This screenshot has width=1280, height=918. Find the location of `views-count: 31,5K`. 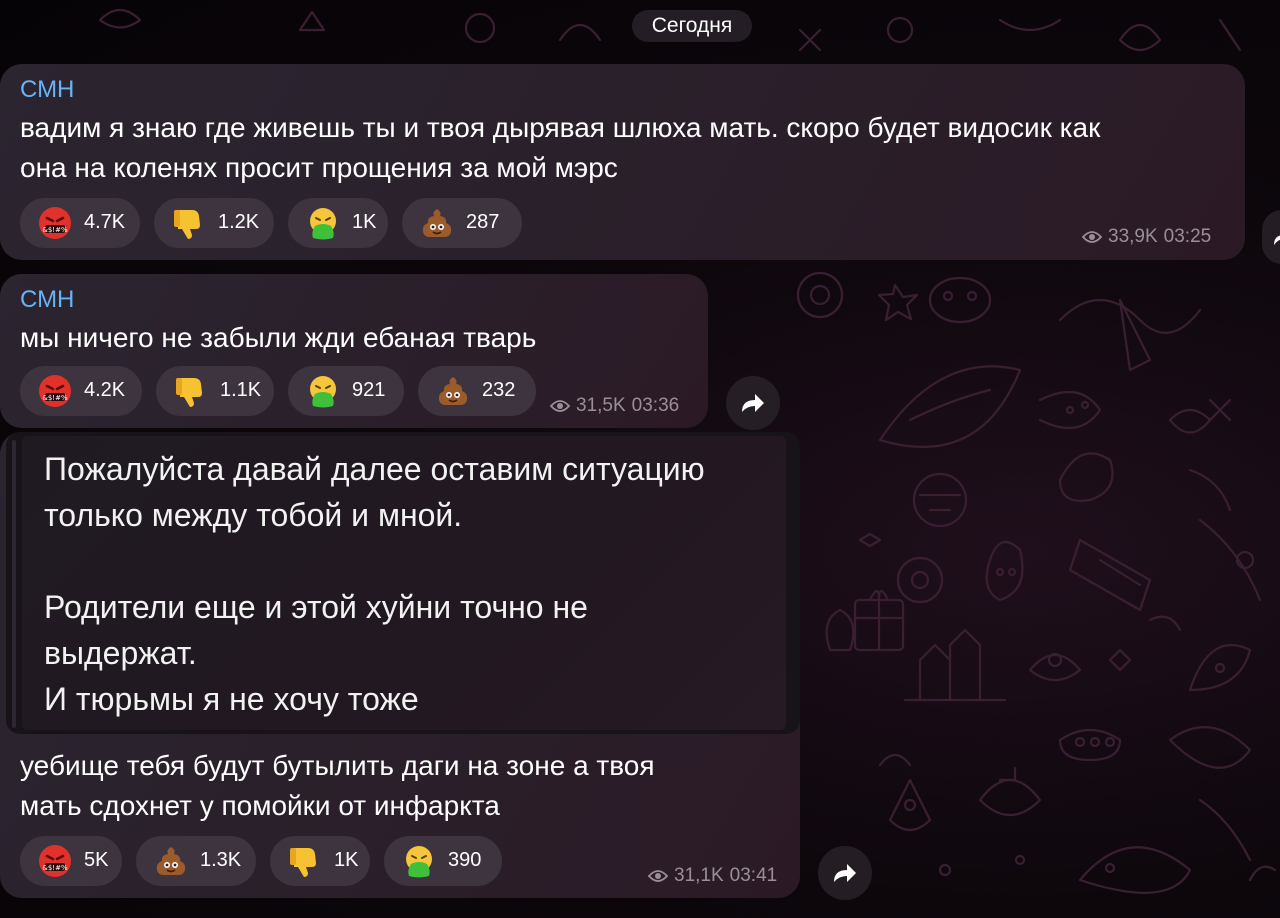

views-count: 31,5K is located at coordinates (601, 405).